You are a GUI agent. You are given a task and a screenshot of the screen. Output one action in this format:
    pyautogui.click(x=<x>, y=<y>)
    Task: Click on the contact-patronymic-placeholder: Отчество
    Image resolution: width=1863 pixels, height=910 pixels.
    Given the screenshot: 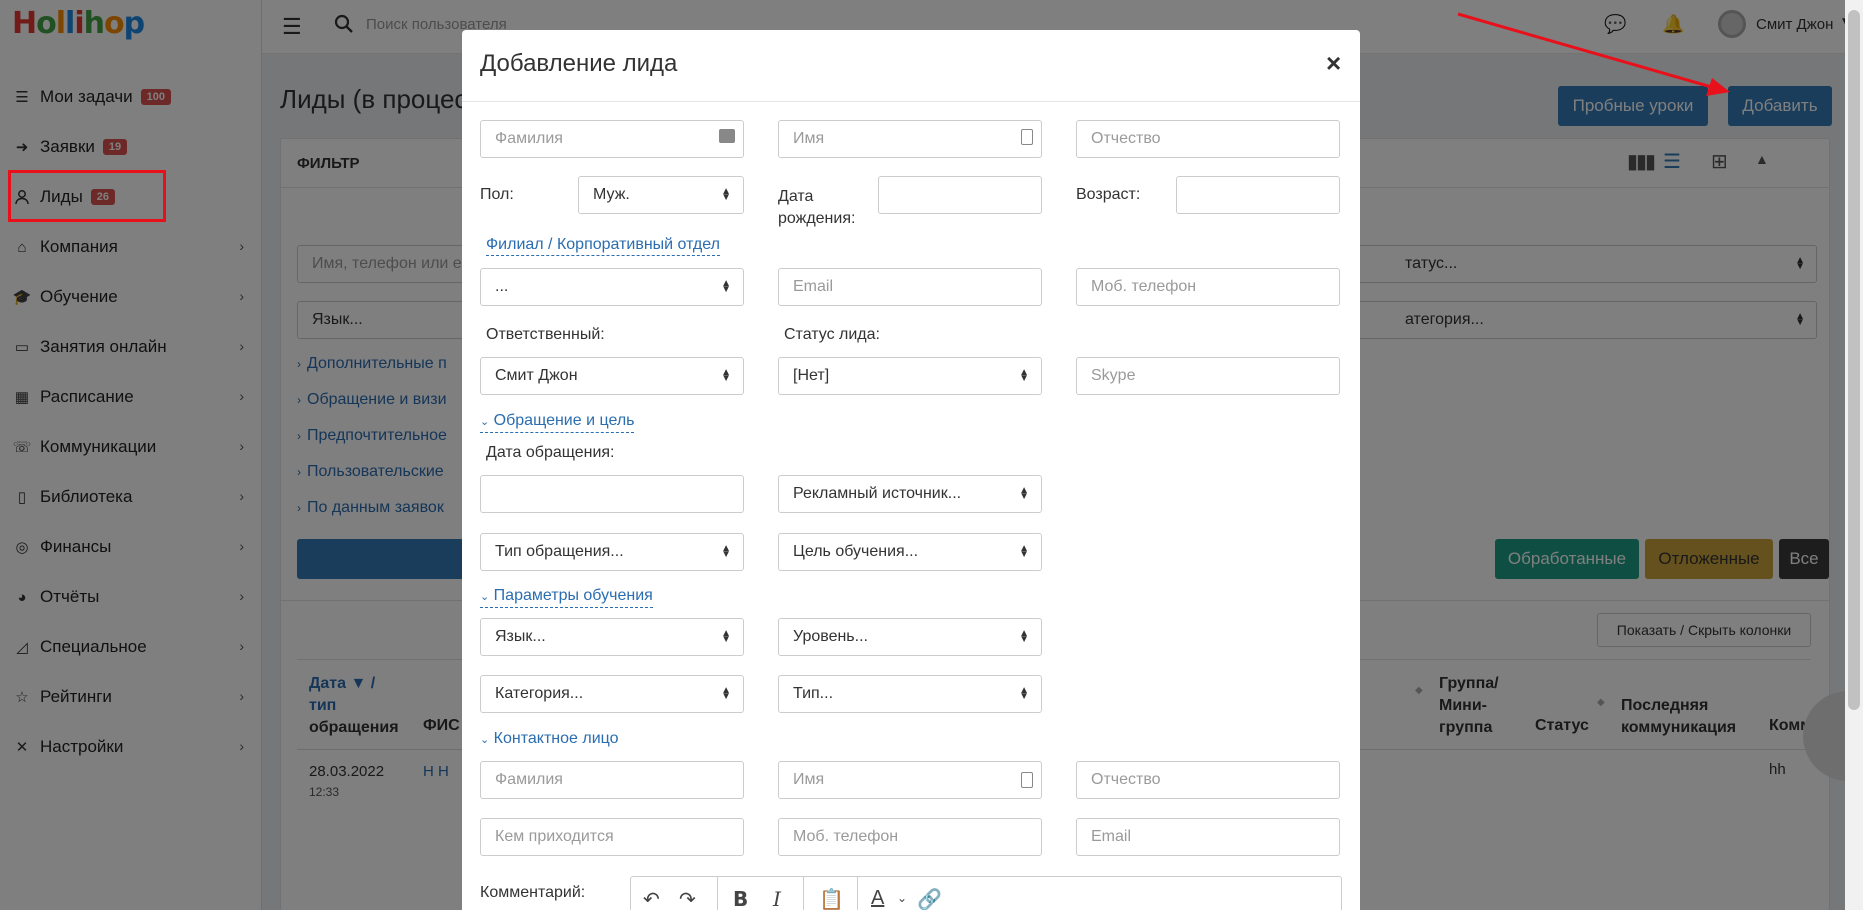 What is the action you would take?
    pyautogui.click(x=1126, y=779)
    